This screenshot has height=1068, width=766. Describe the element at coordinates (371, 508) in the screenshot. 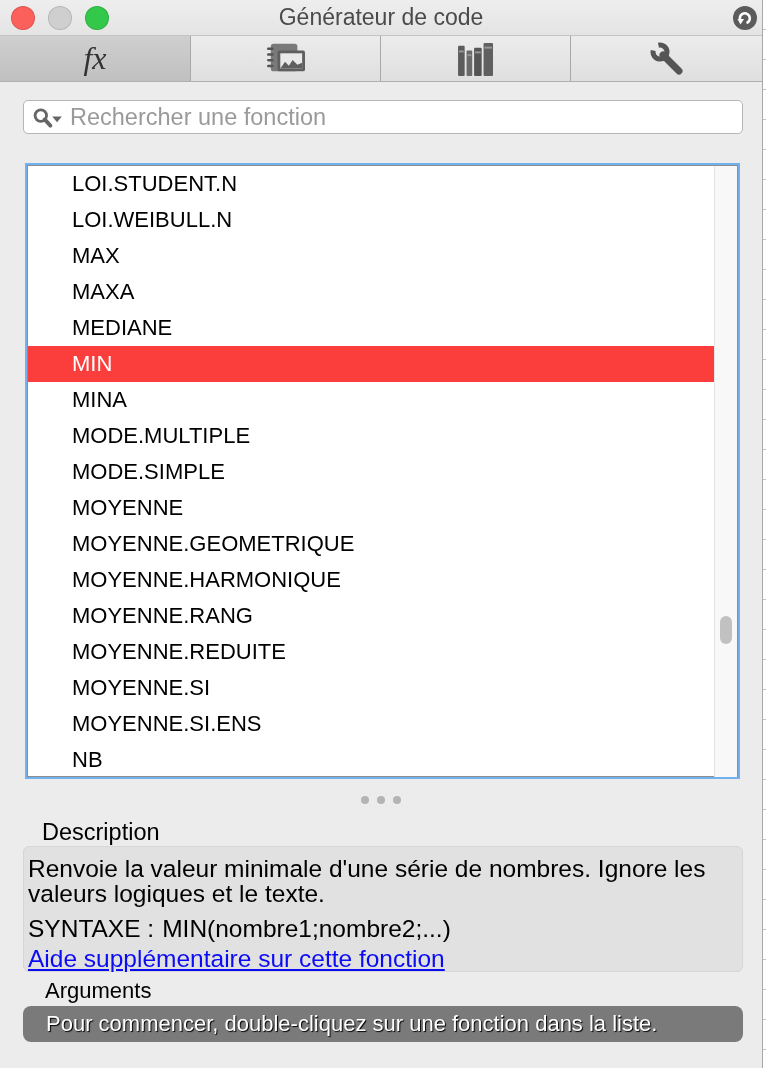

I see `list-item: MOYENNE` at that location.